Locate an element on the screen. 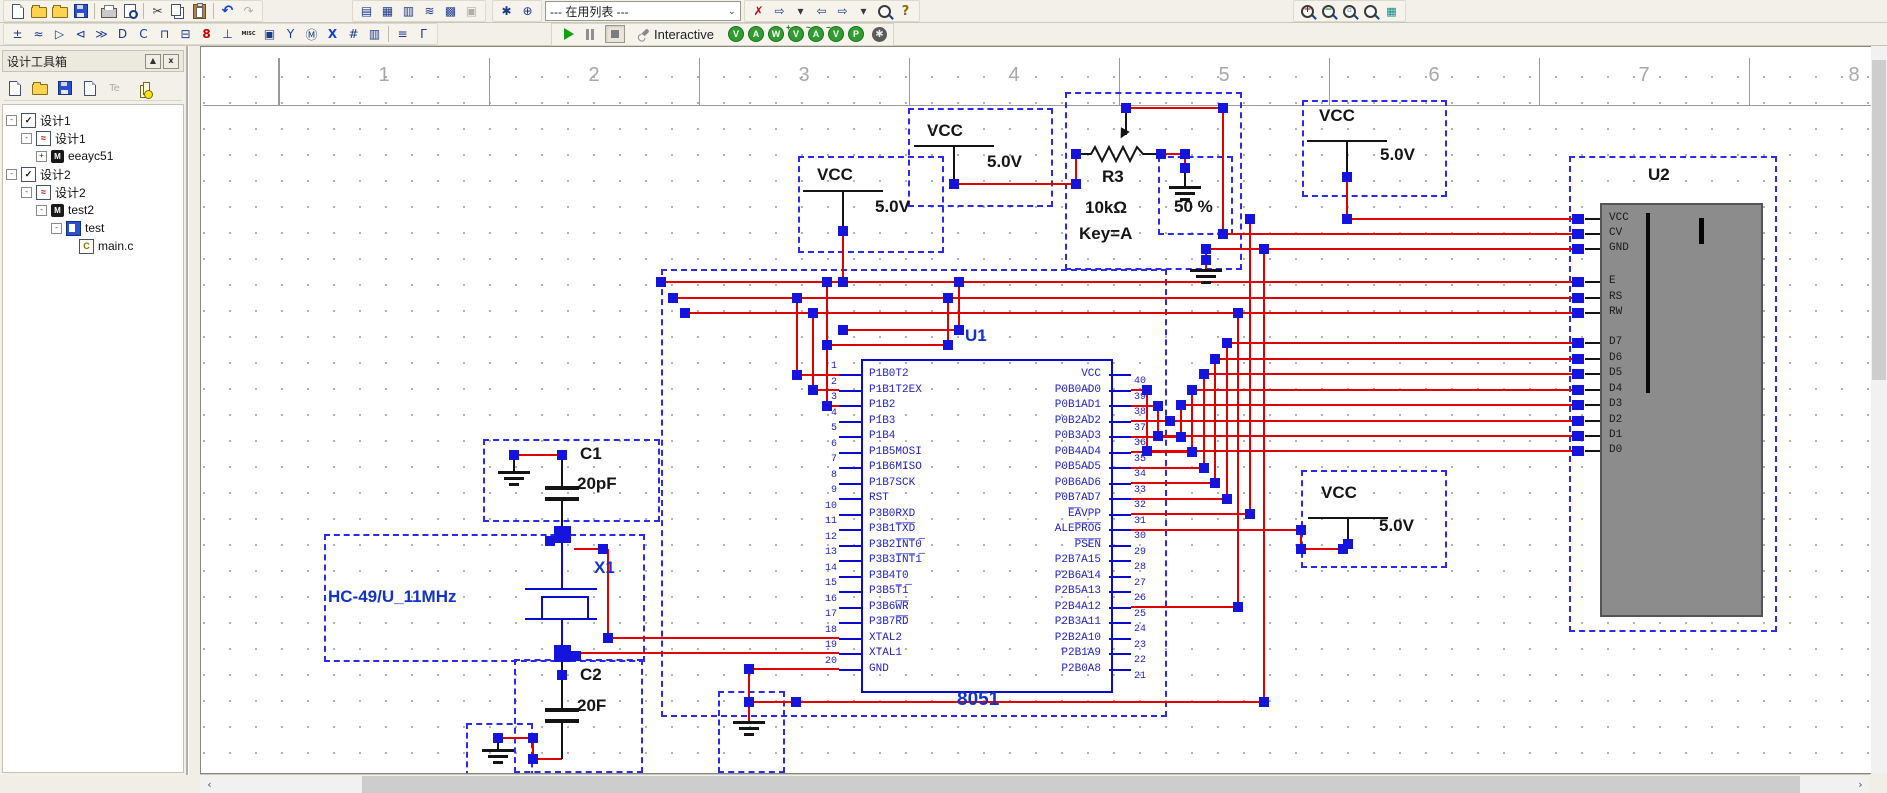  open-button is located at coordinates (38, 11).